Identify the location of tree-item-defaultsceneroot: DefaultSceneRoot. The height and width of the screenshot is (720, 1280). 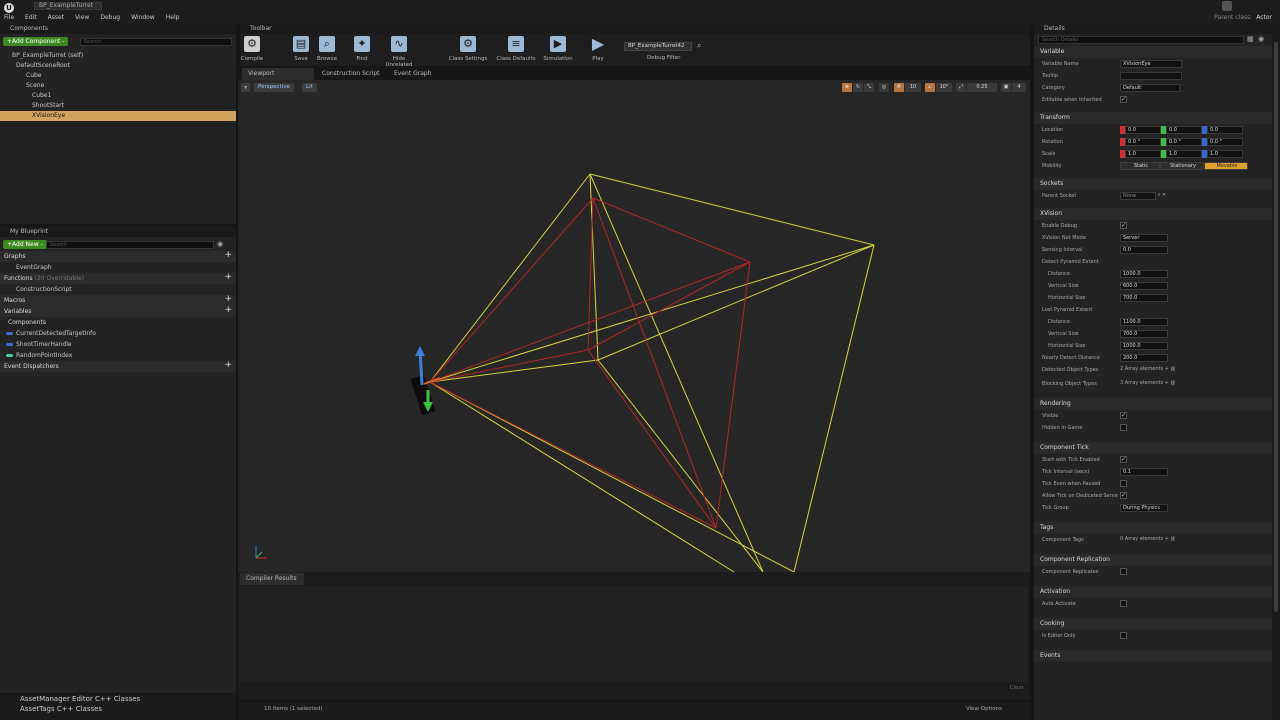
(118, 66).